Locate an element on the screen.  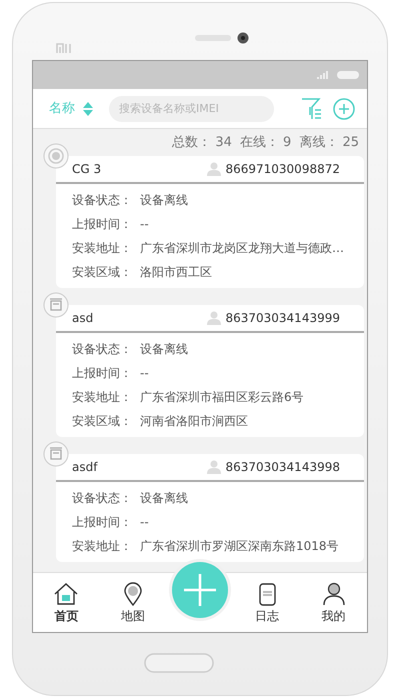
device-name: CG 3 is located at coordinates (87, 169).